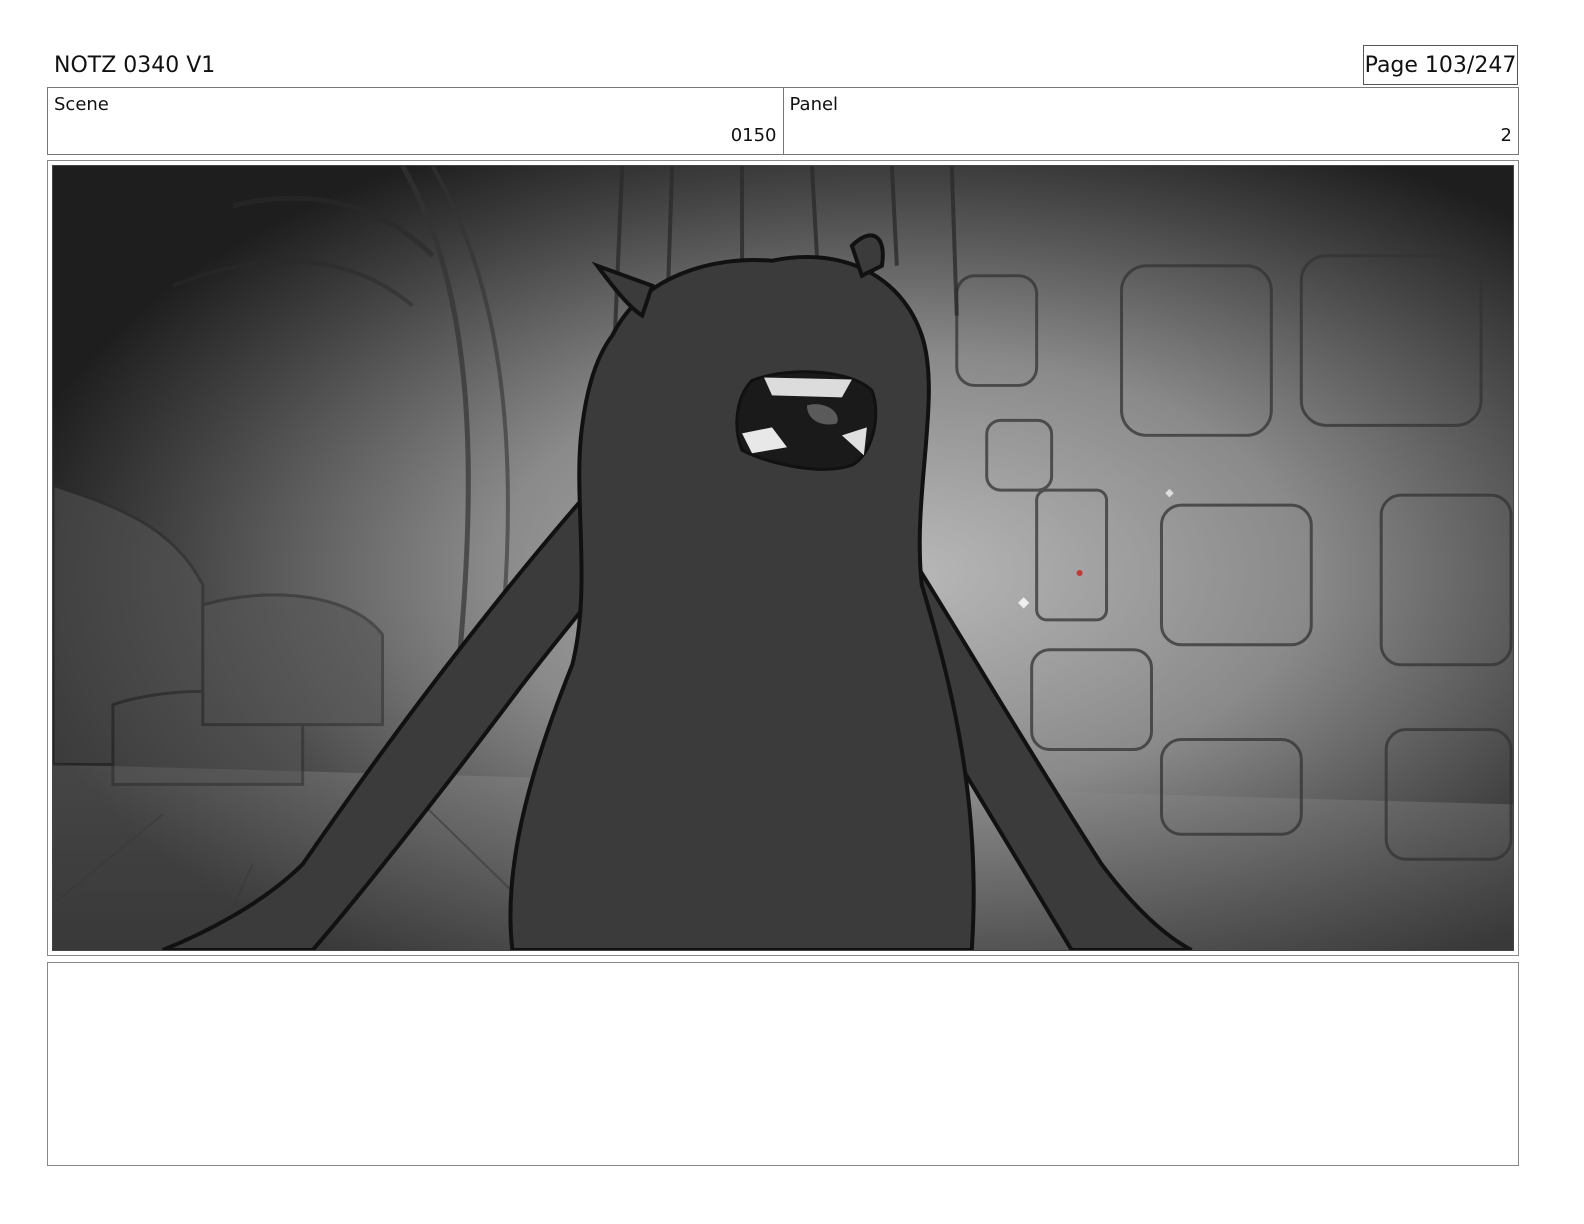 The height and width of the screenshot is (1224, 1584). What do you see at coordinates (415, 121) in the screenshot?
I see `scene-cell: Scene 0150` at bounding box center [415, 121].